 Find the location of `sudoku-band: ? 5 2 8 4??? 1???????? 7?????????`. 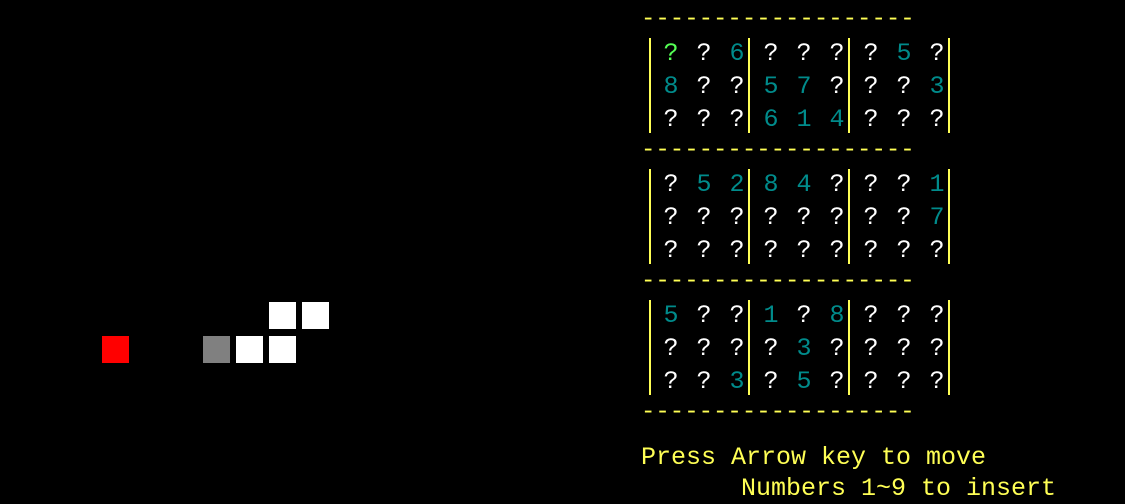

sudoku-band: ? 5 2 8 4??? 1???????? 7????????? is located at coordinates (801, 216).